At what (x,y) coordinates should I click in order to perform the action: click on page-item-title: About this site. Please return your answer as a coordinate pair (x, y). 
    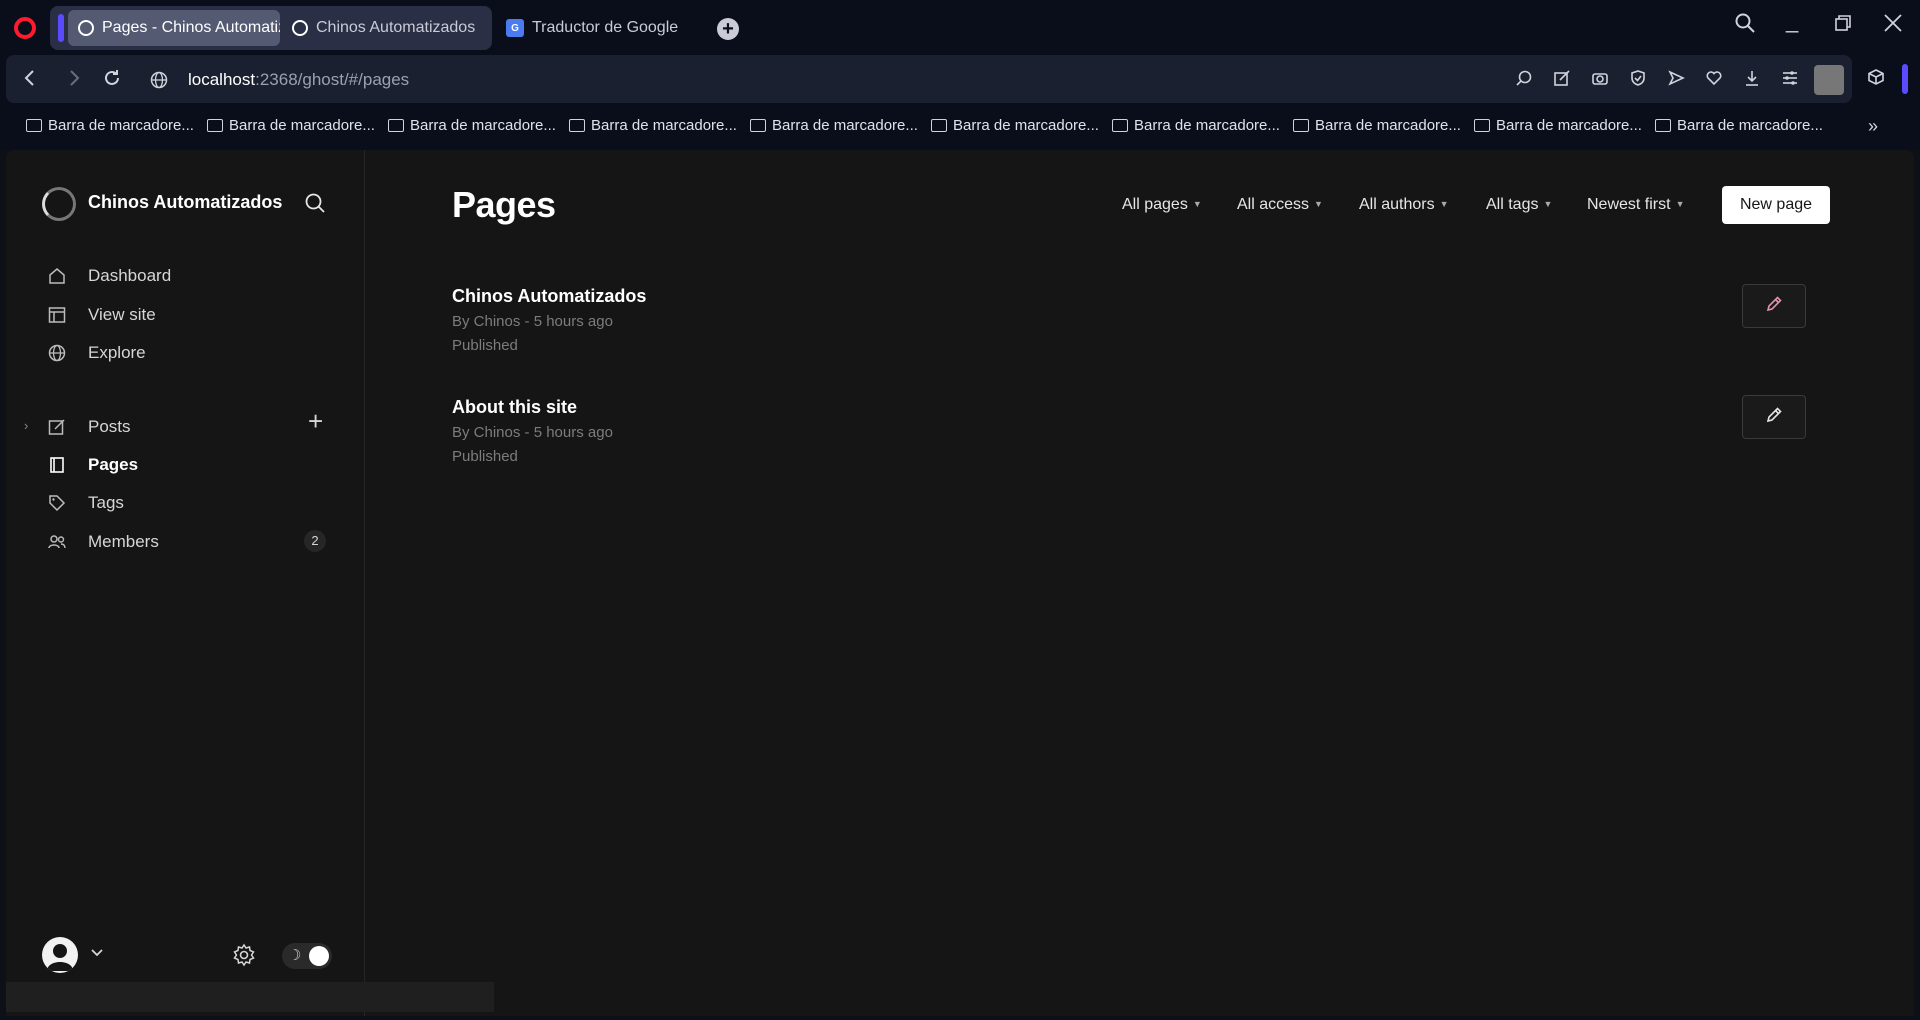
    Looking at the image, I should click on (514, 407).